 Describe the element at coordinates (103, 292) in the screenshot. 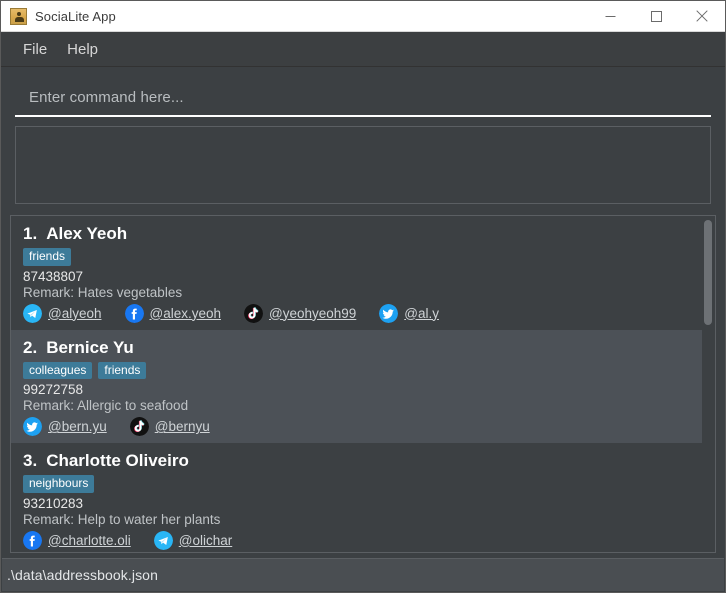

I see `person-remark: Remark: Hates vegetables` at that location.